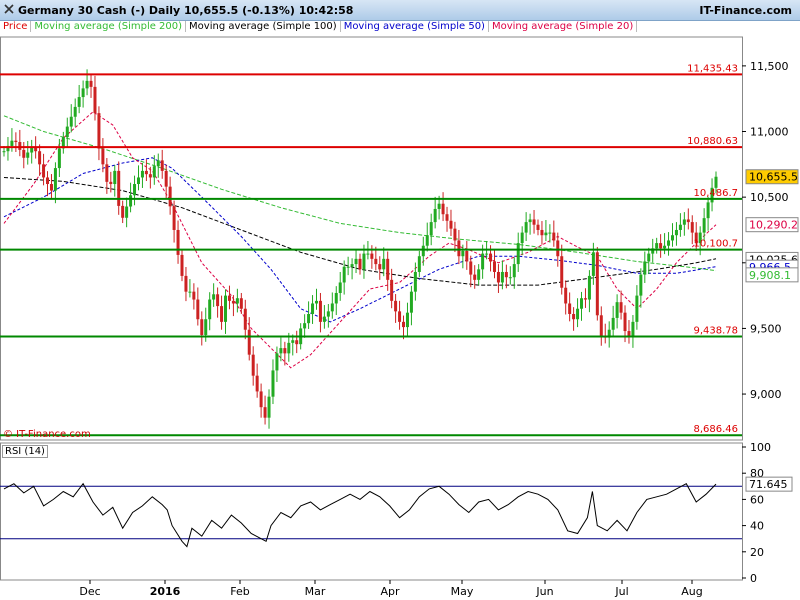 Image resolution: width=800 pixels, height=600 pixels. What do you see at coordinates (715, 193) in the screenshot?
I see `level-label-2: 10,486.7` at bounding box center [715, 193].